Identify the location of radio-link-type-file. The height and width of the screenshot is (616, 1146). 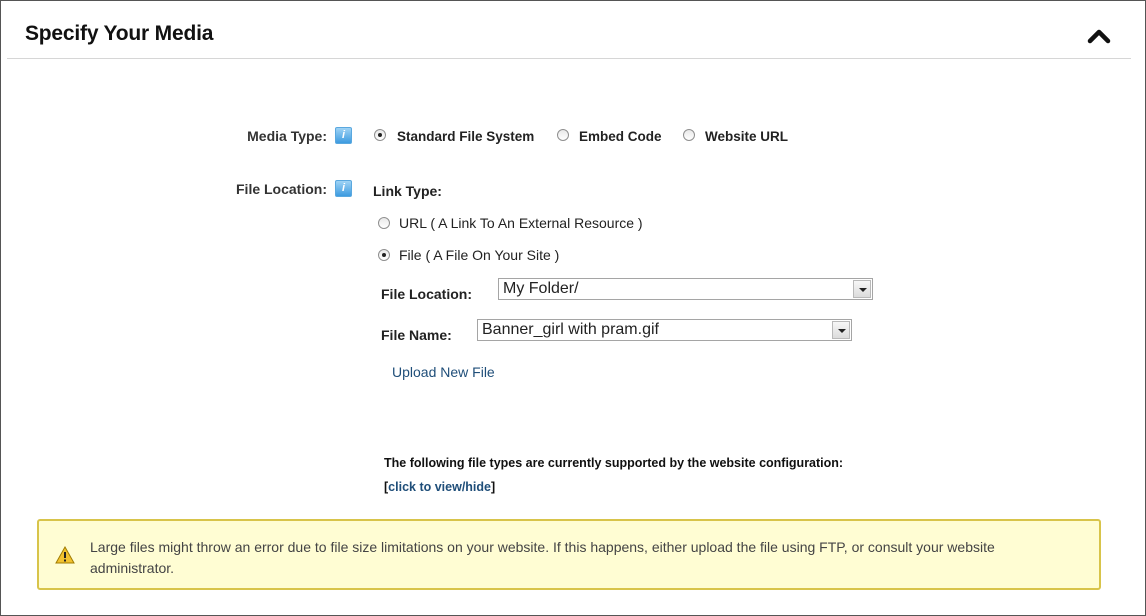
(384, 255).